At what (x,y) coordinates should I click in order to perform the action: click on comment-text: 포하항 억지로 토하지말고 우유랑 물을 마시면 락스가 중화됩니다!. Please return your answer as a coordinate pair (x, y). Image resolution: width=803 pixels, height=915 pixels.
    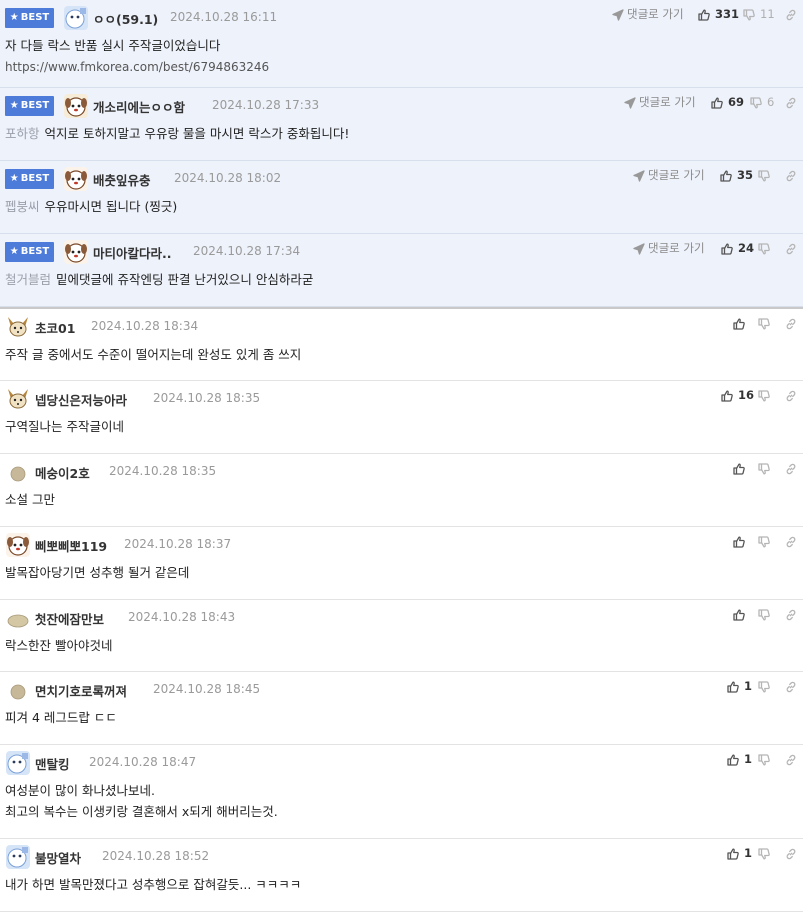
    Looking at the image, I should click on (177, 133).